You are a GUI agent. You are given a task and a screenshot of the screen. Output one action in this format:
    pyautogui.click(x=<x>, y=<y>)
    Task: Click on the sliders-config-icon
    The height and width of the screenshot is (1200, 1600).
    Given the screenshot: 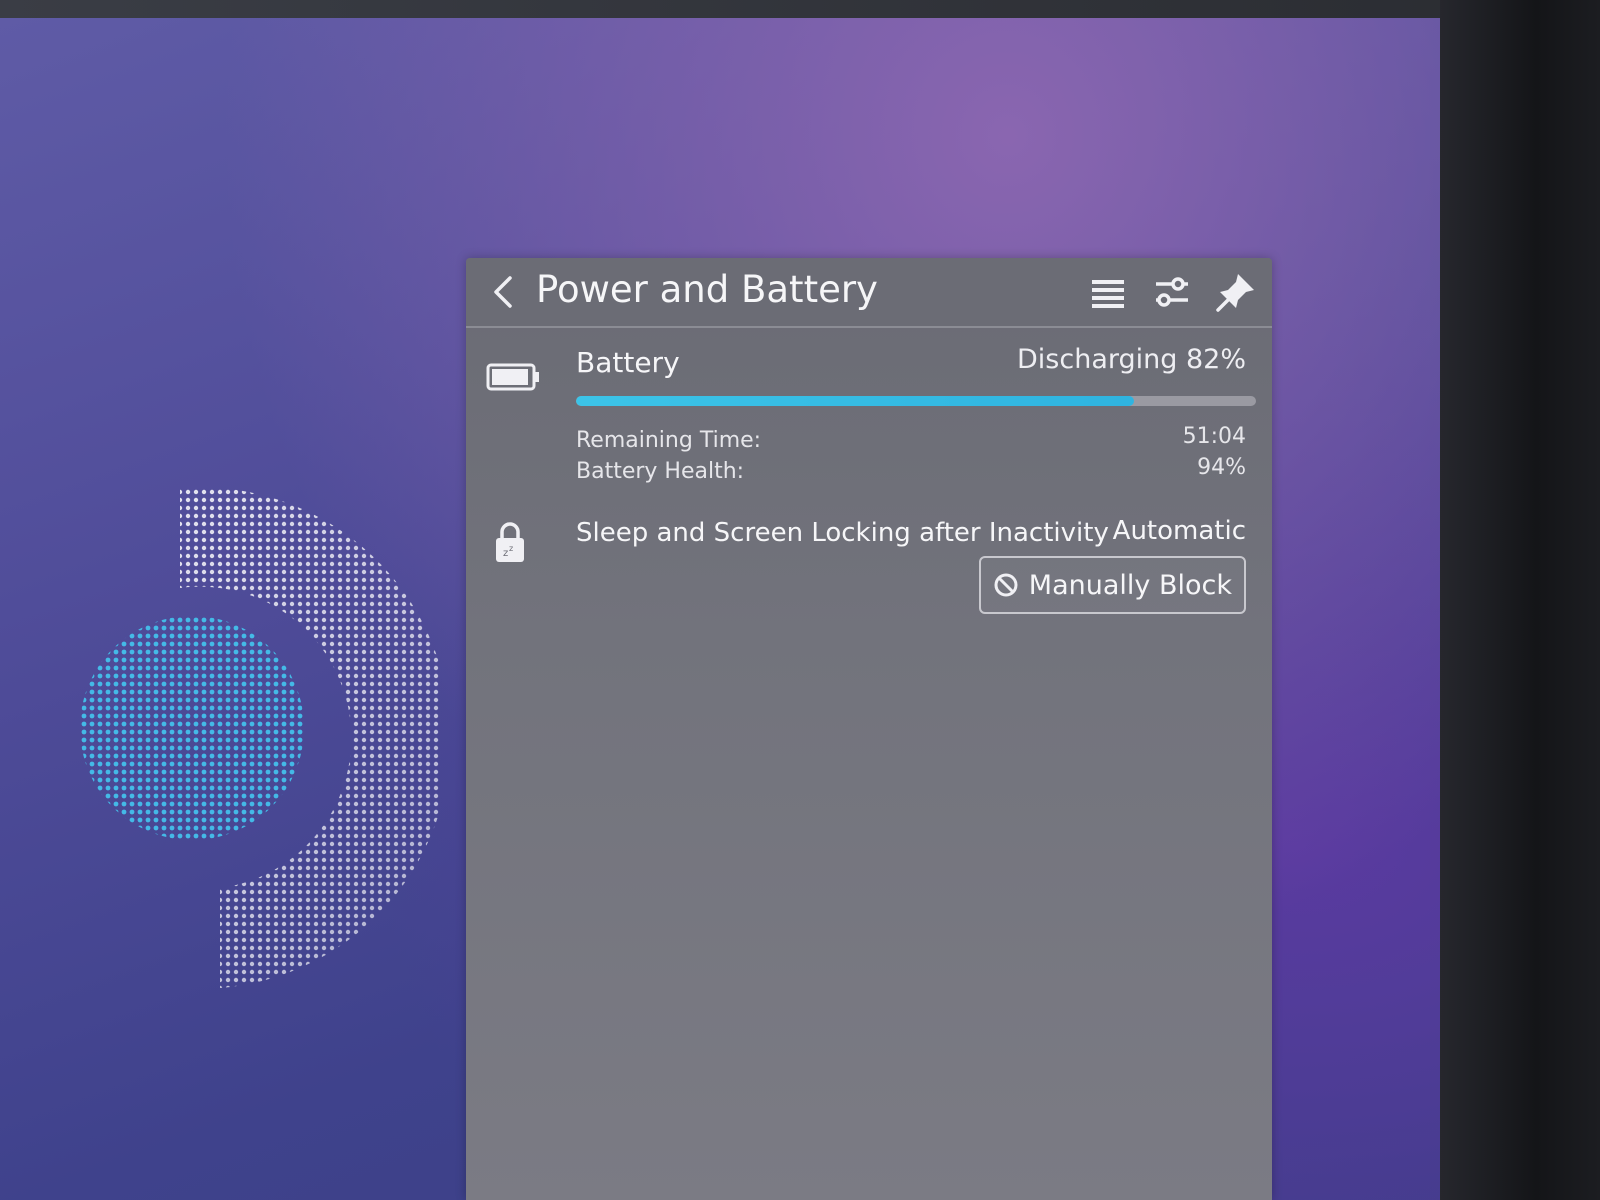 What is the action you would take?
    pyautogui.click(x=1172, y=292)
    